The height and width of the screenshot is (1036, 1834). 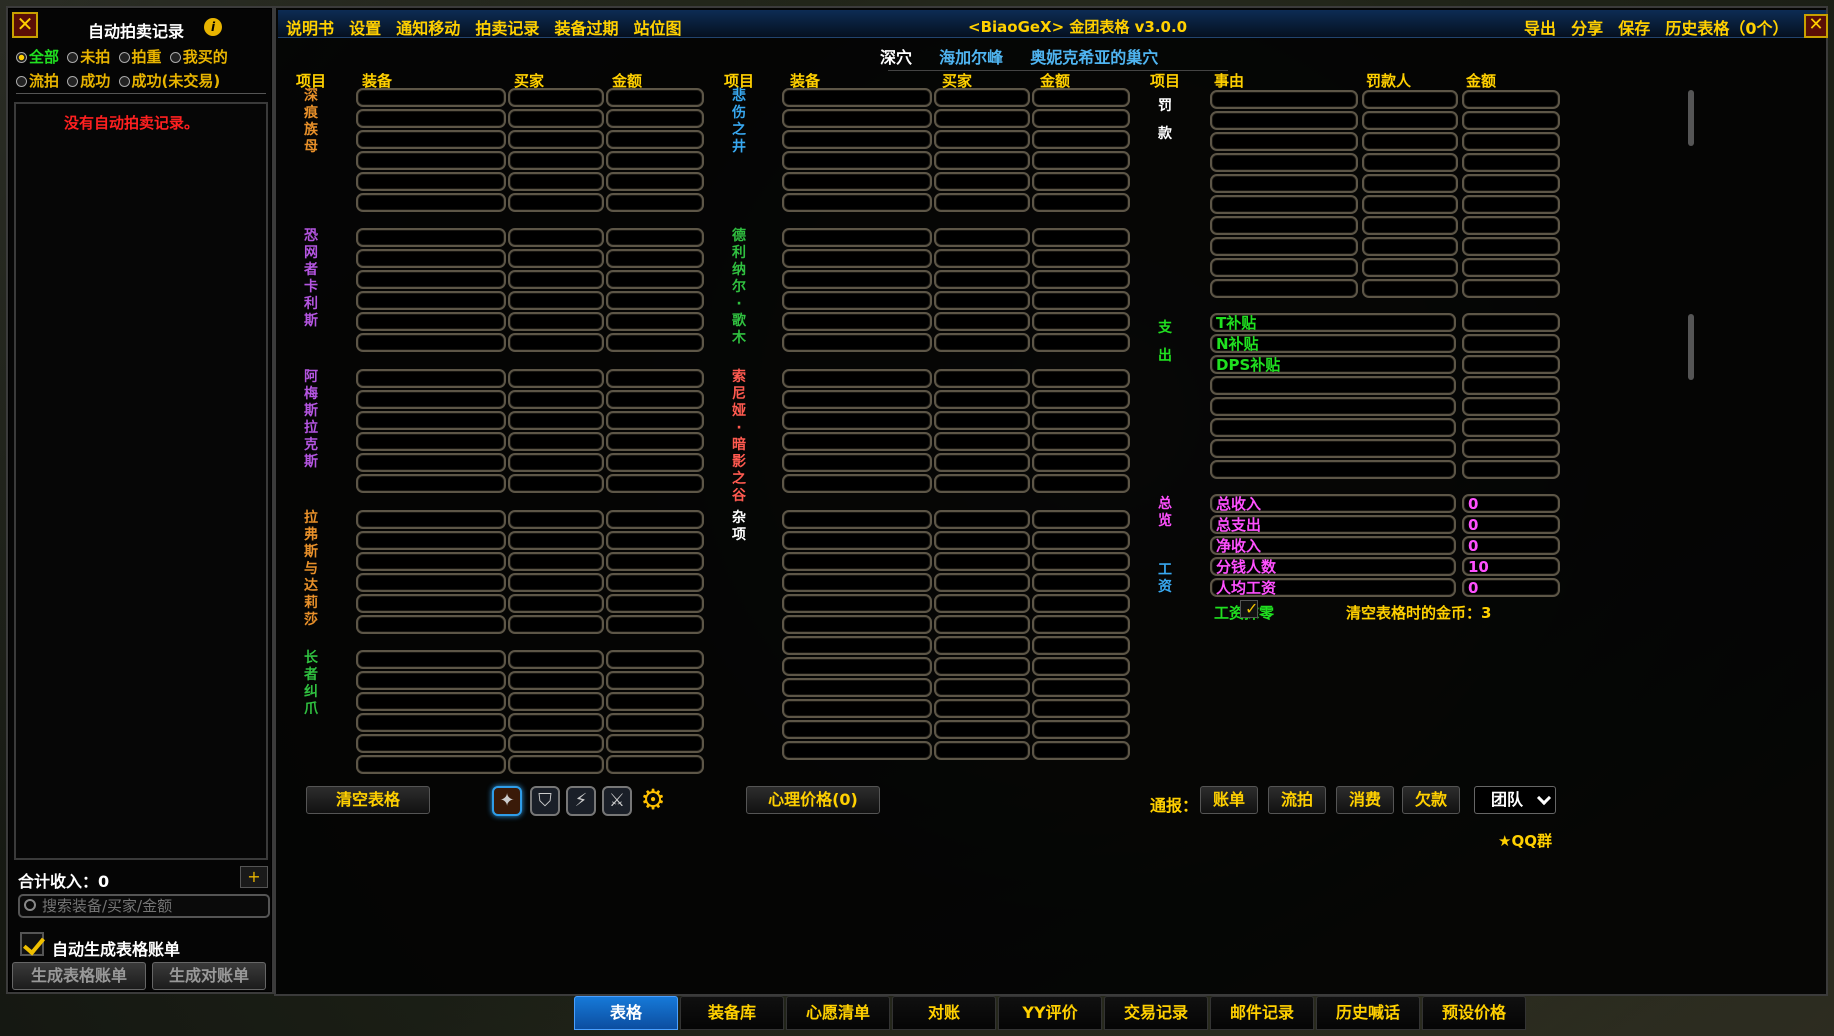 What do you see at coordinates (365, 28) in the screenshot?
I see `menu-settings: 设置` at bounding box center [365, 28].